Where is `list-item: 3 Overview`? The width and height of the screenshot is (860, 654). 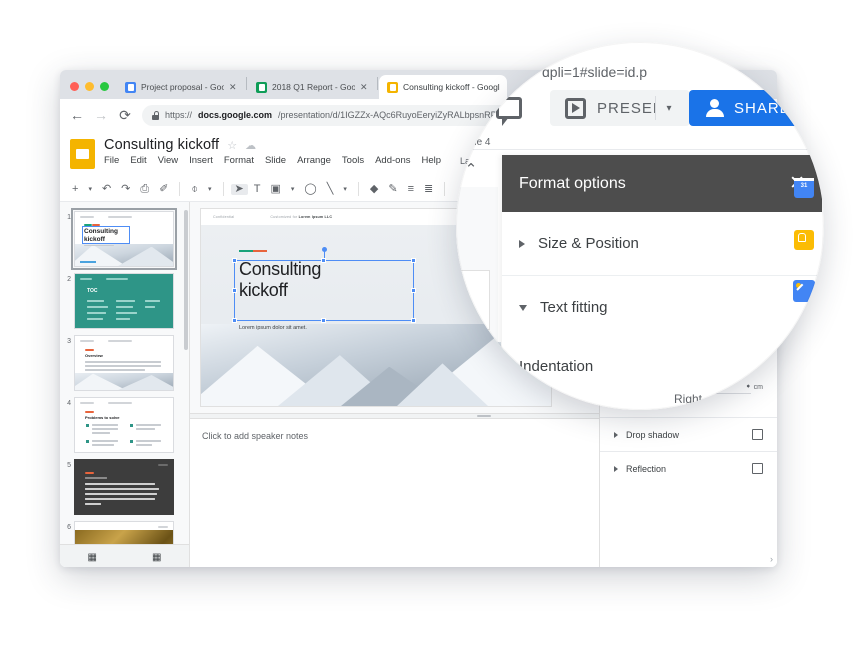 list-item: 3 Overview is located at coordinates (124, 363).